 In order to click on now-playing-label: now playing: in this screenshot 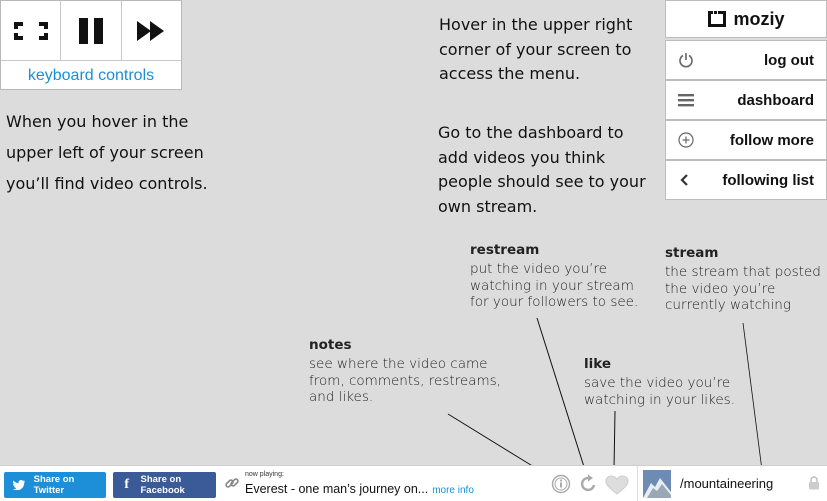, I will do `click(264, 474)`.